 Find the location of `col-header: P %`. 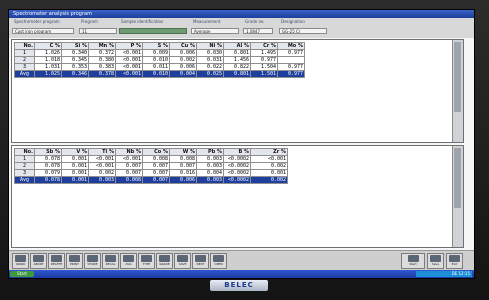

col-header: P % is located at coordinates (129, 46).